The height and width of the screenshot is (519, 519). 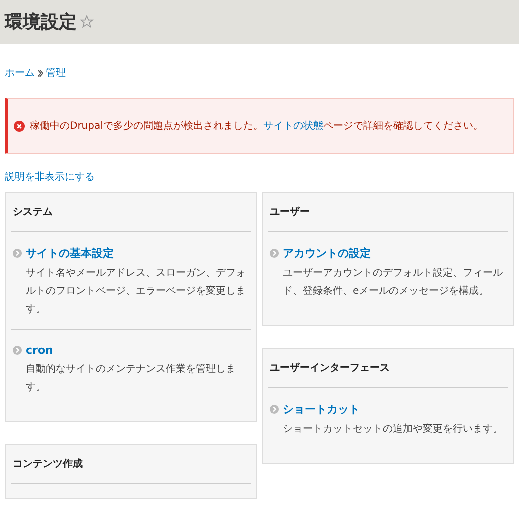 I want to click on hide-descriptions-link: 説明を非表示にする, so click(x=50, y=177).